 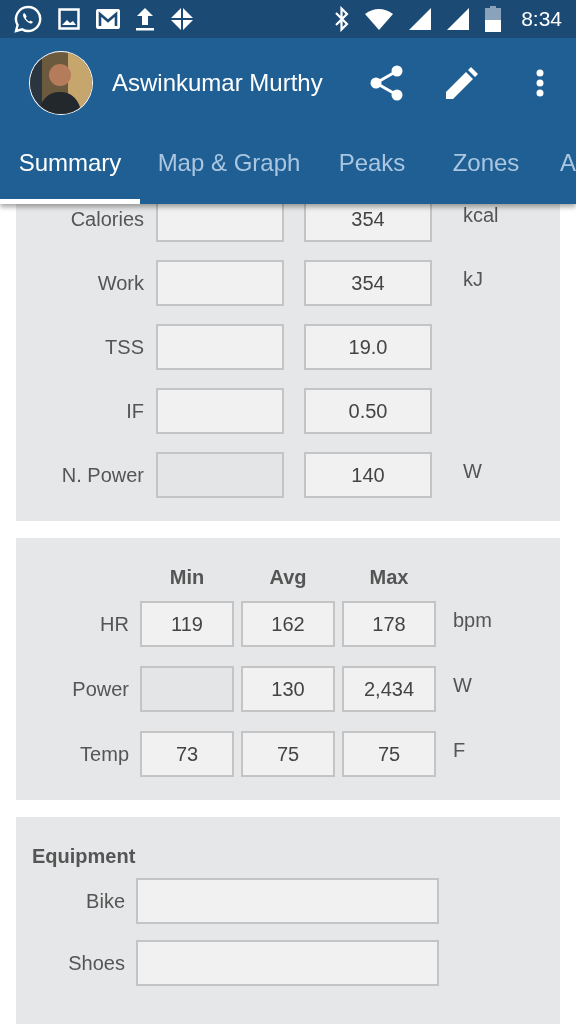 What do you see at coordinates (96, 963) in the screenshot?
I see `field-label: Shoes` at bounding box center [96, 963].